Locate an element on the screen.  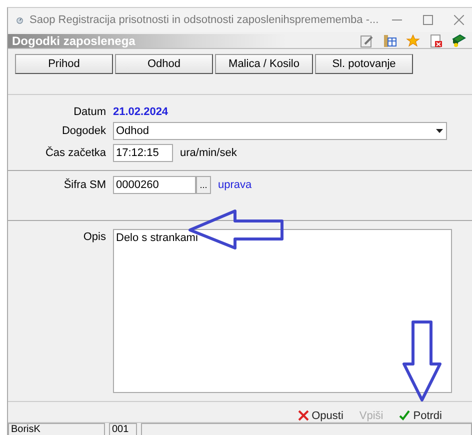
status-cell: 001 is located at coordinates (123, 429).